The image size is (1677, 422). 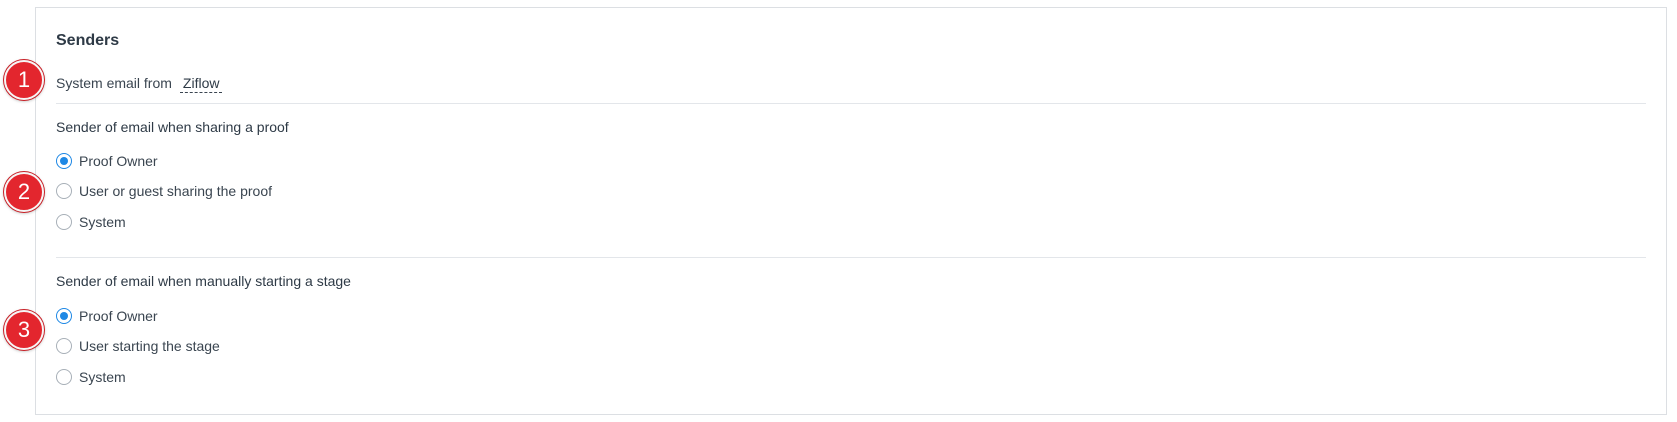 What do you see at coordinates (24, 80) in the screenshot?
I see `annotation-badge-1: 1` at bounding box center [24, 80].